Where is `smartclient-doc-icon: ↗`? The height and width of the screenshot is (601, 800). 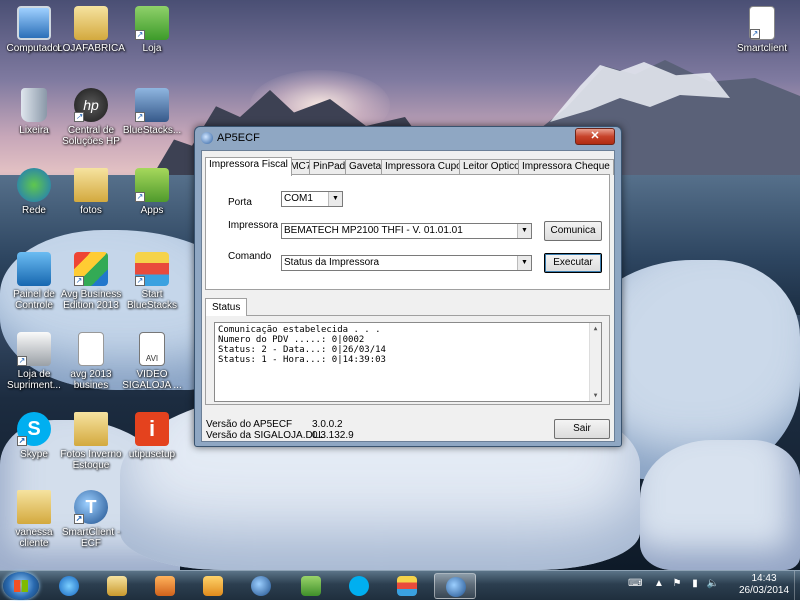 smartclient-doc-icon: ↗ is located at coordinates (762, 23).